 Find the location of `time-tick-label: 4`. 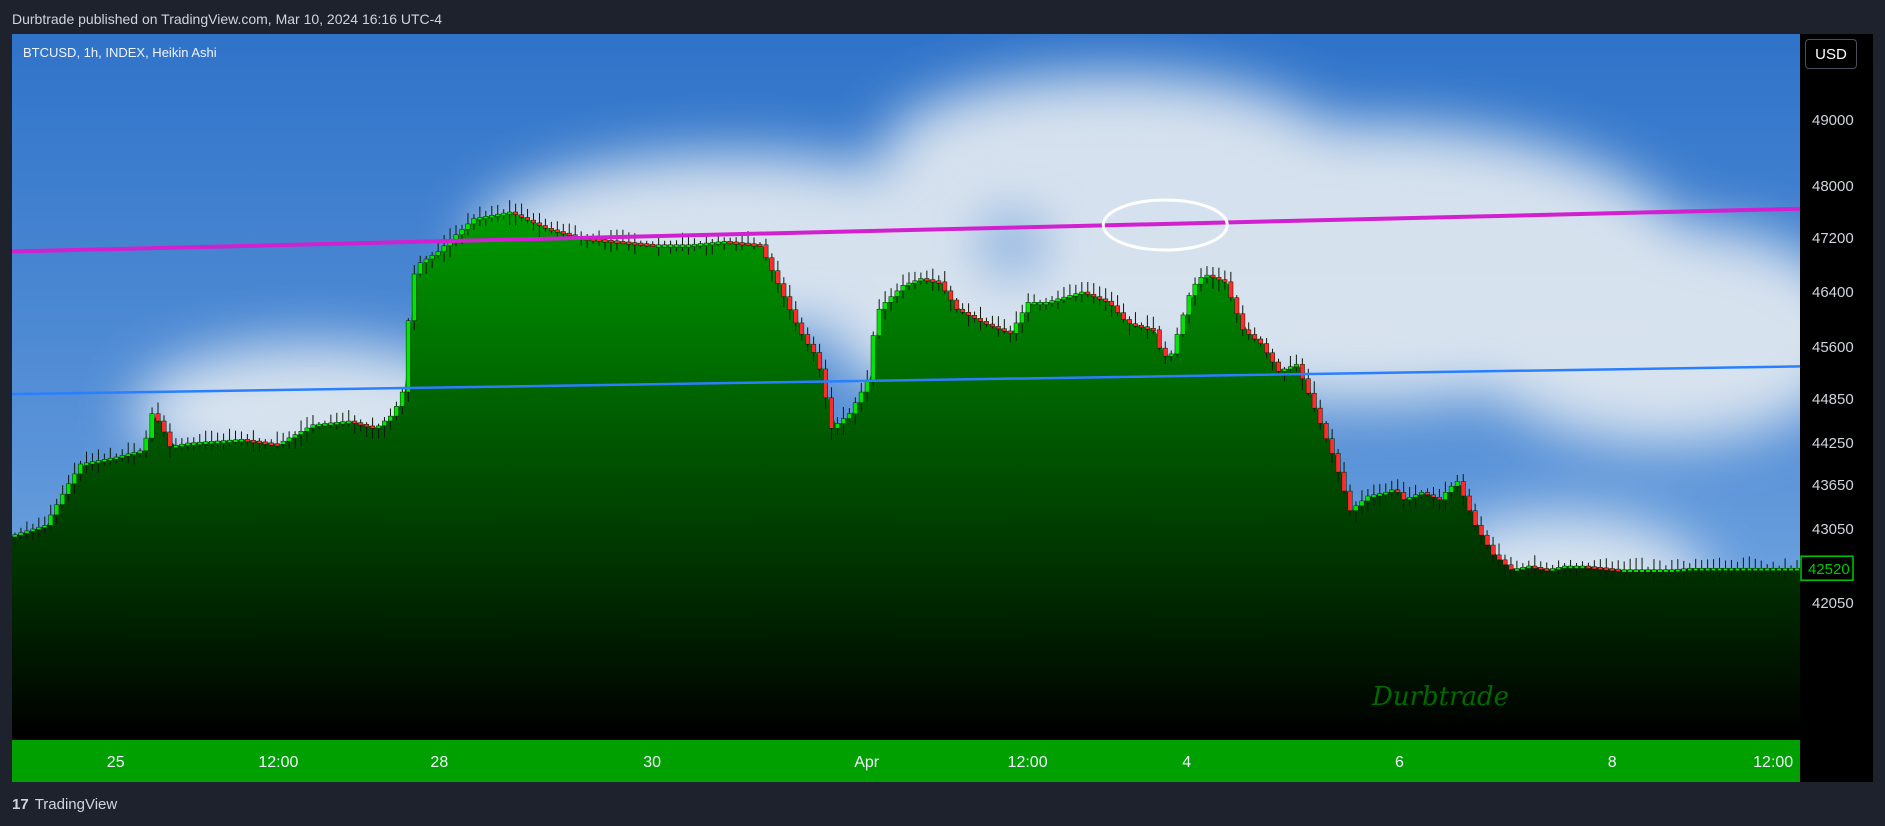

time-tick-label: 4 is located at coordinates (1186, 762).